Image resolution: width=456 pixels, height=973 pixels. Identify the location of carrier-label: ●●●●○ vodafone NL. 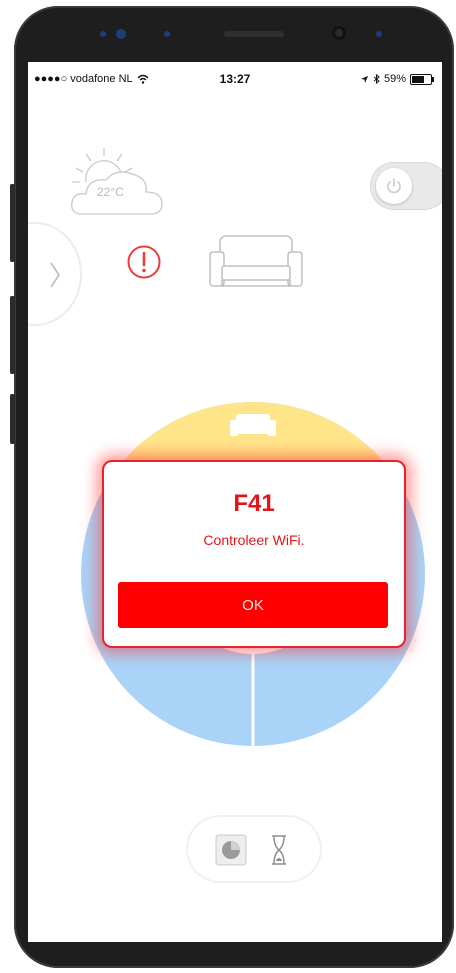
(83, 79).